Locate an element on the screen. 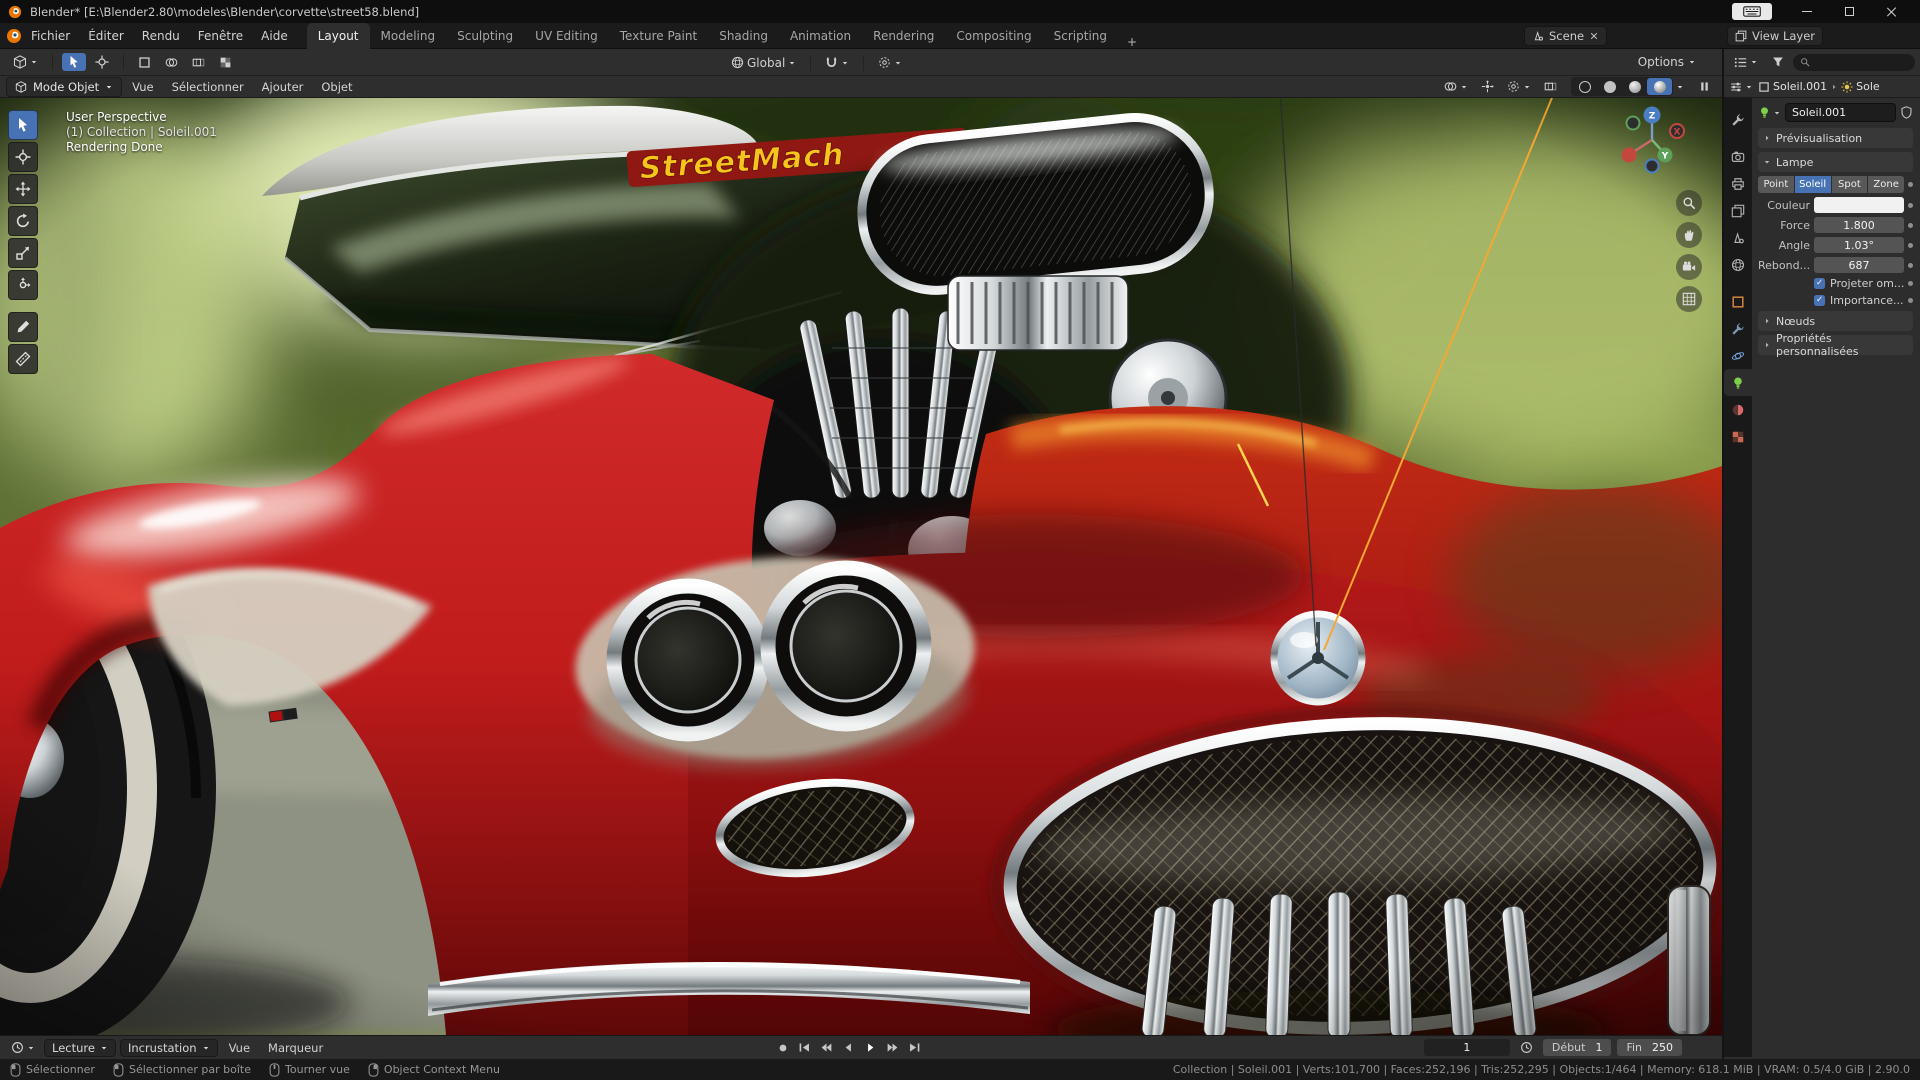 The width and height of the screenshot is (1920, 1080). light-type-zone: Zone is located at coordinates (1886, 184).